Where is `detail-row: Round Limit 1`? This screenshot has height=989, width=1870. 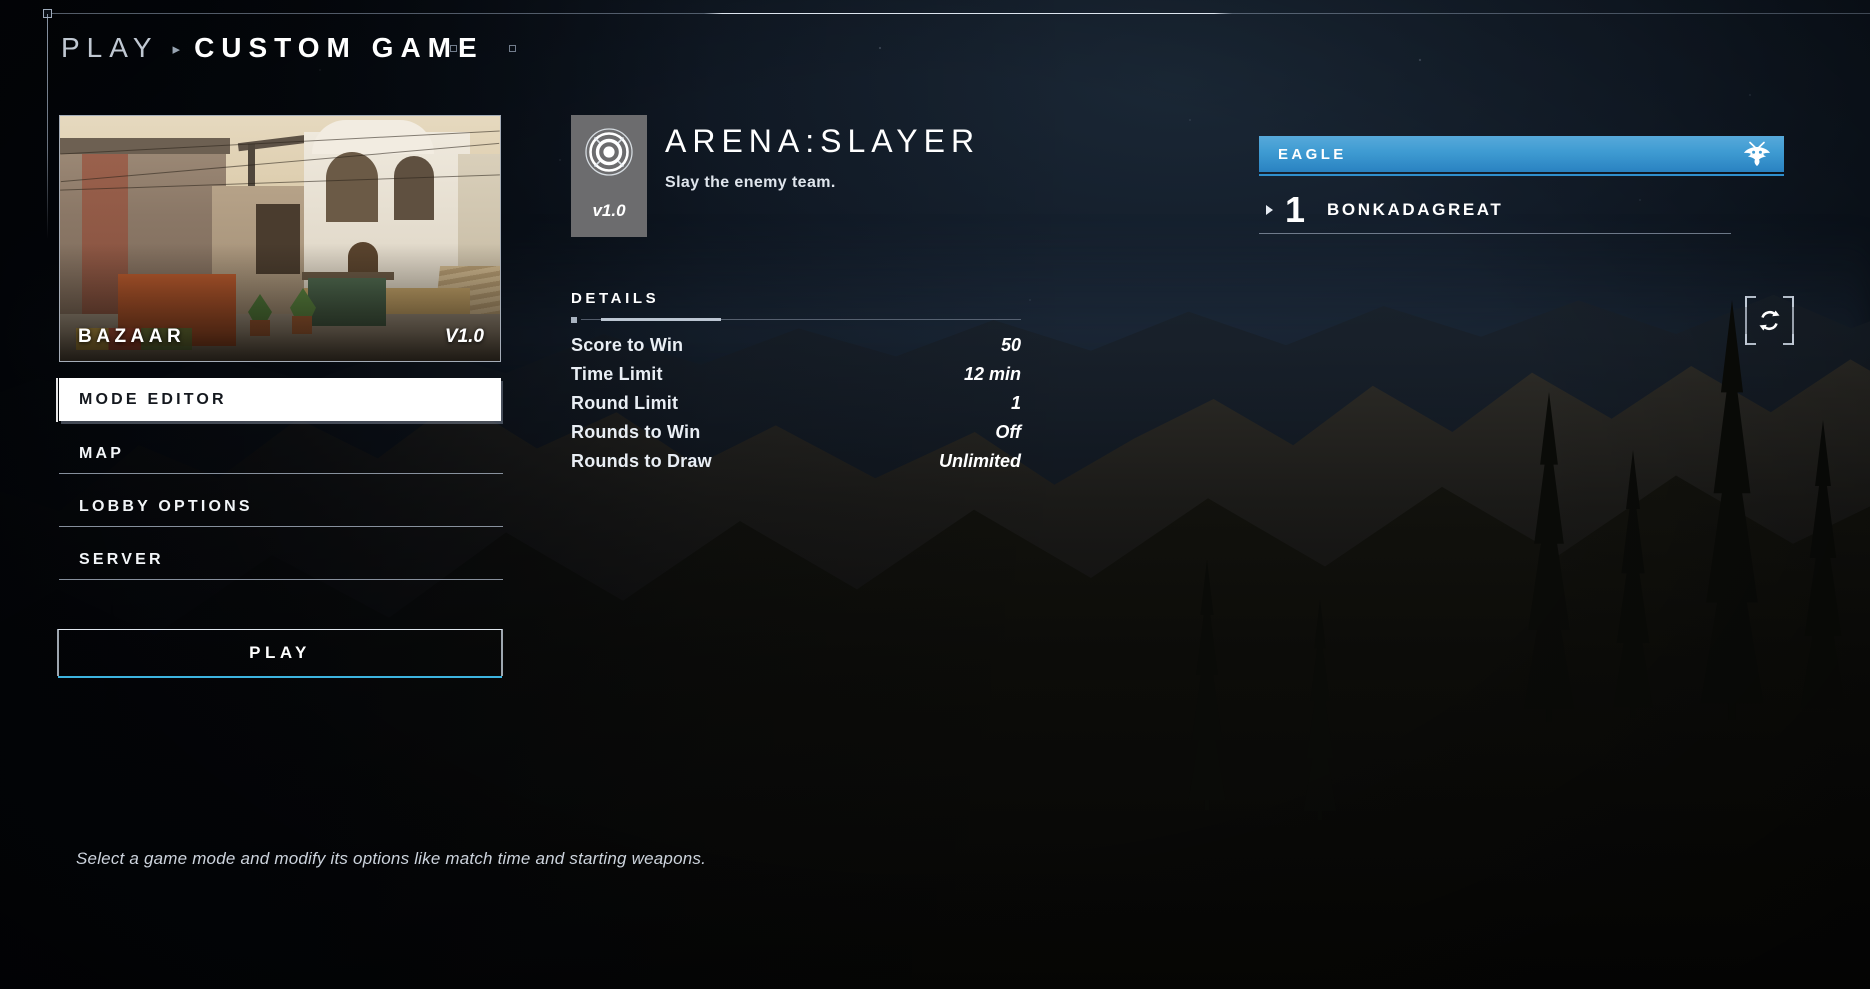
detail-row: Round Limit 1 is located at coordinates (796, 407).